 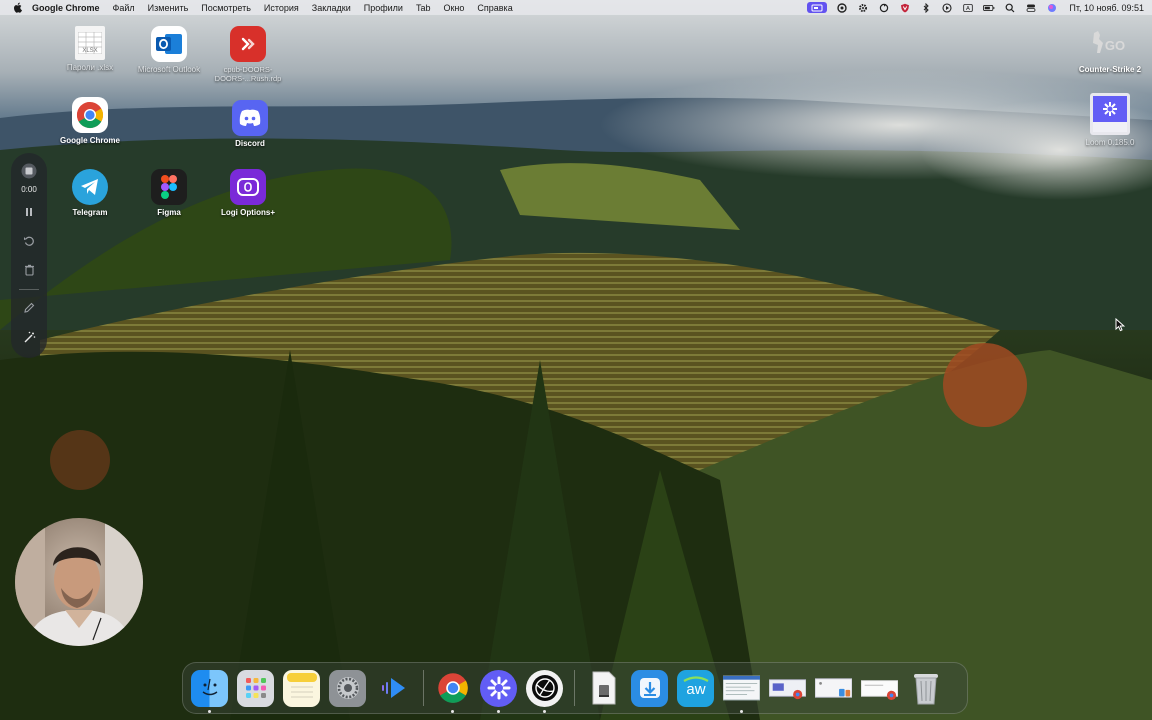 I want to click on menu-help: Справка, so click(x=494, y=8).